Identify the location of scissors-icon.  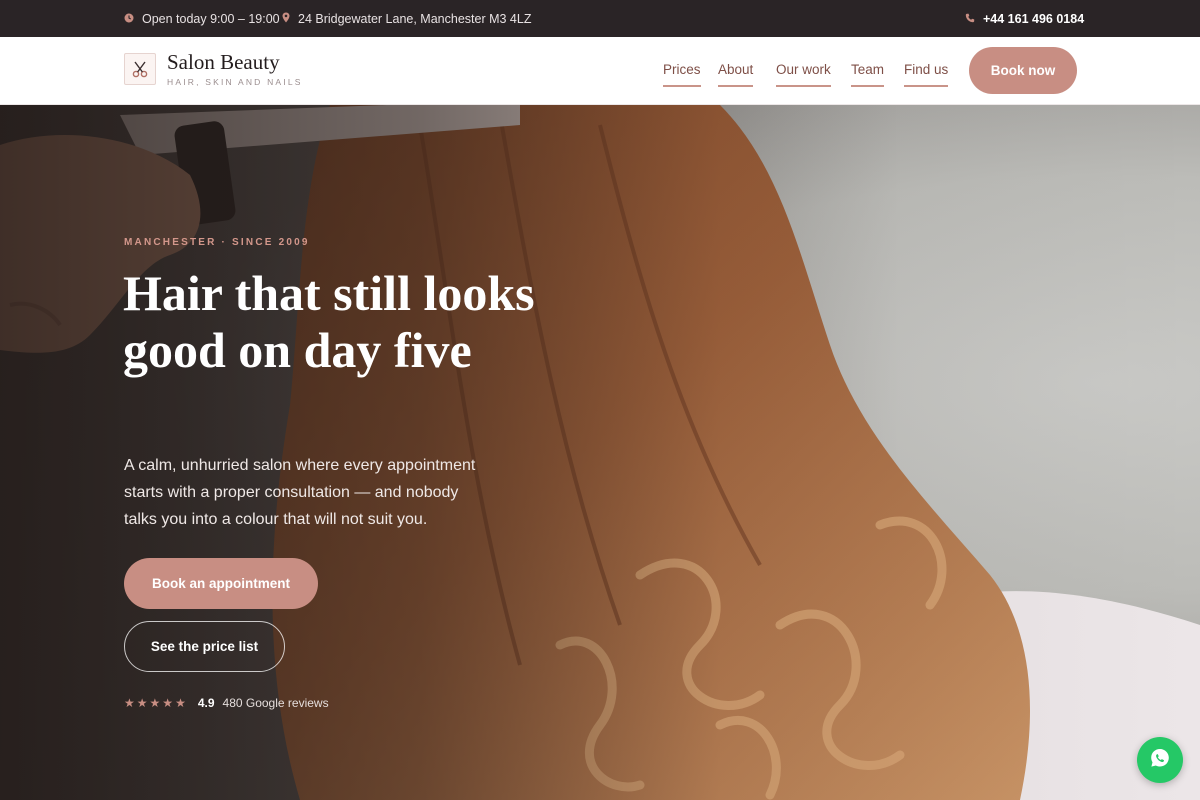
(140, 69).